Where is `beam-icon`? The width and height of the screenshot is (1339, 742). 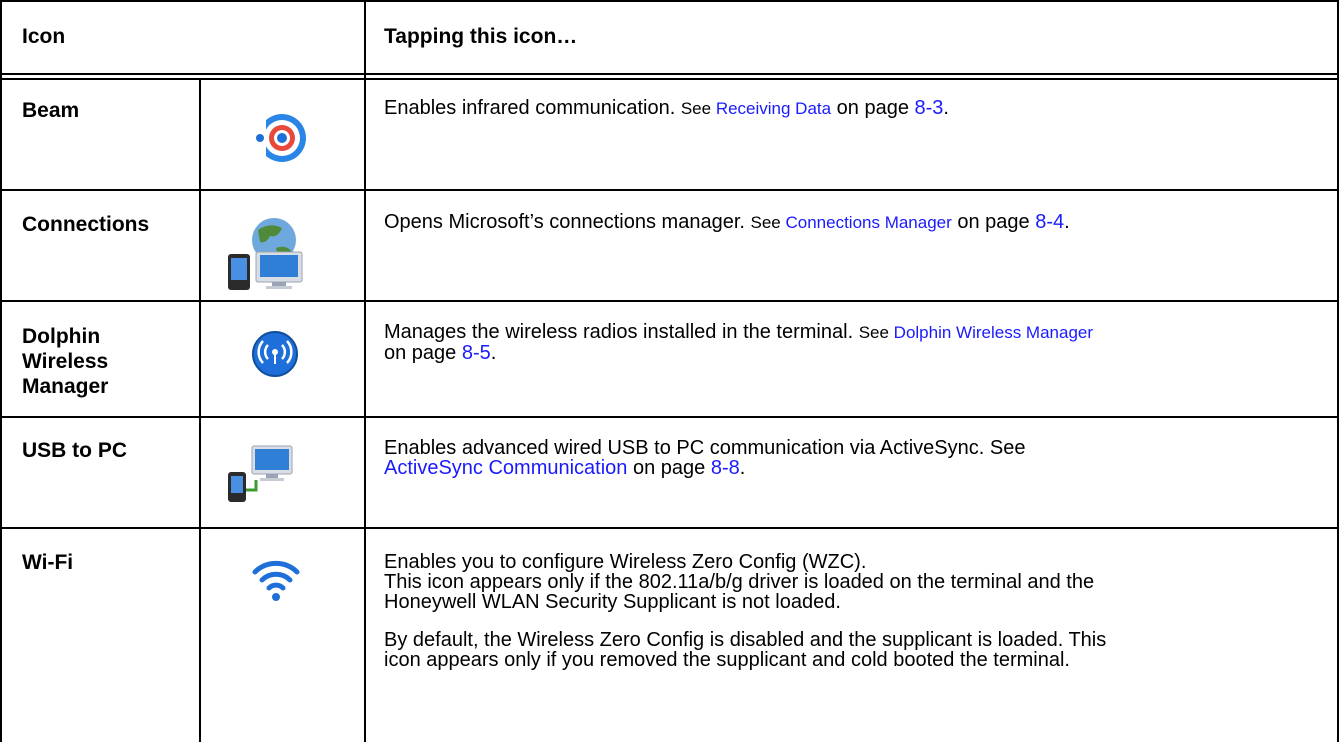
beam-icon is located at coordinates (279, 138).